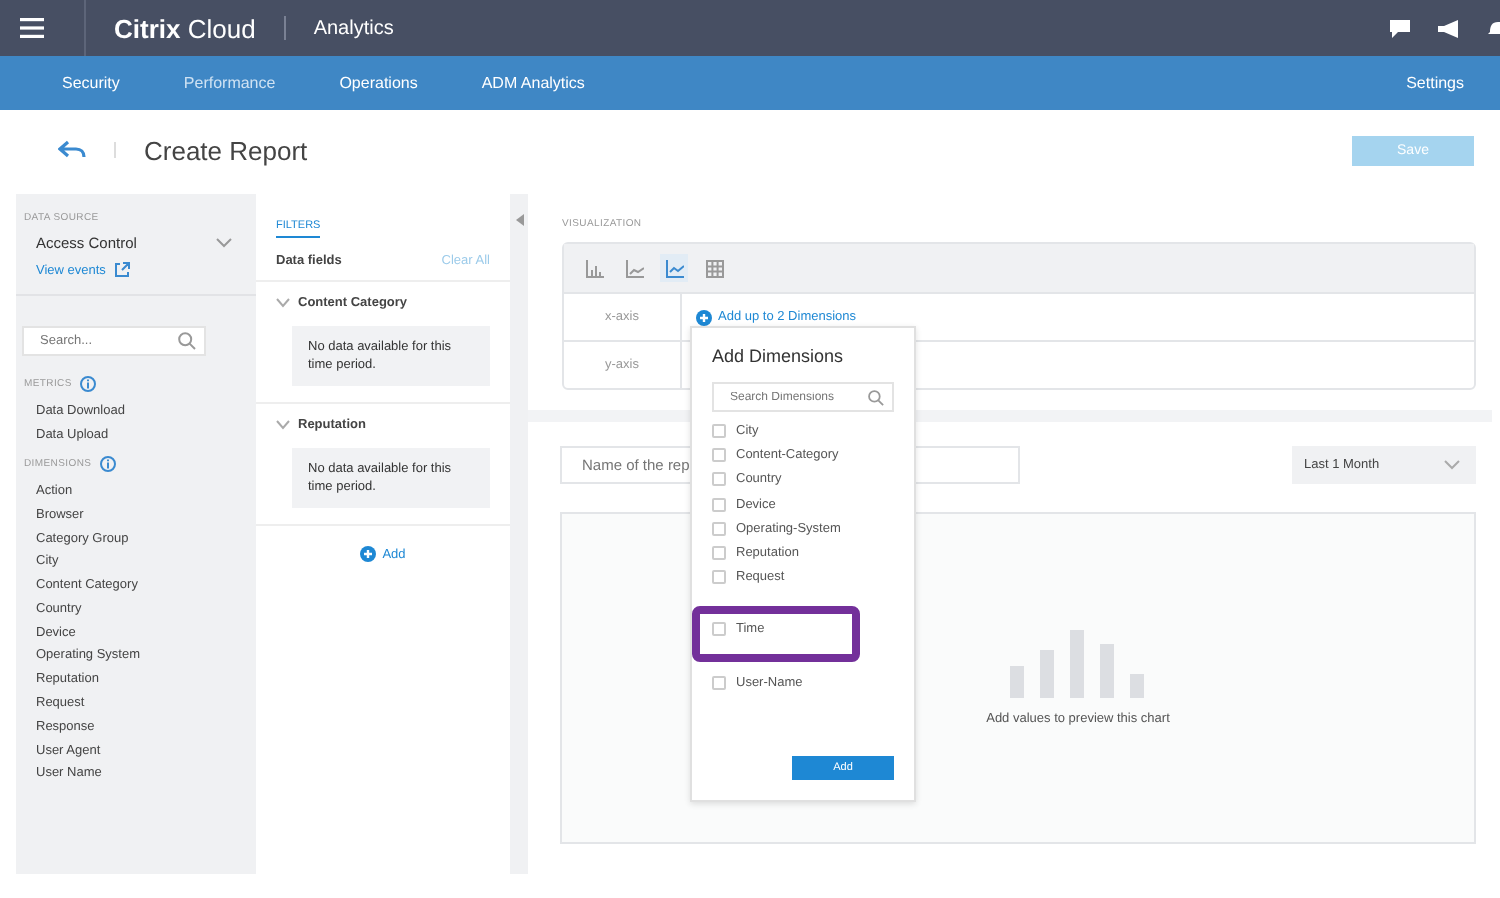 The width and height of the screenshot is (1500, 898). I want to click on popup-title: Add Dimensions, so click(779, 356).